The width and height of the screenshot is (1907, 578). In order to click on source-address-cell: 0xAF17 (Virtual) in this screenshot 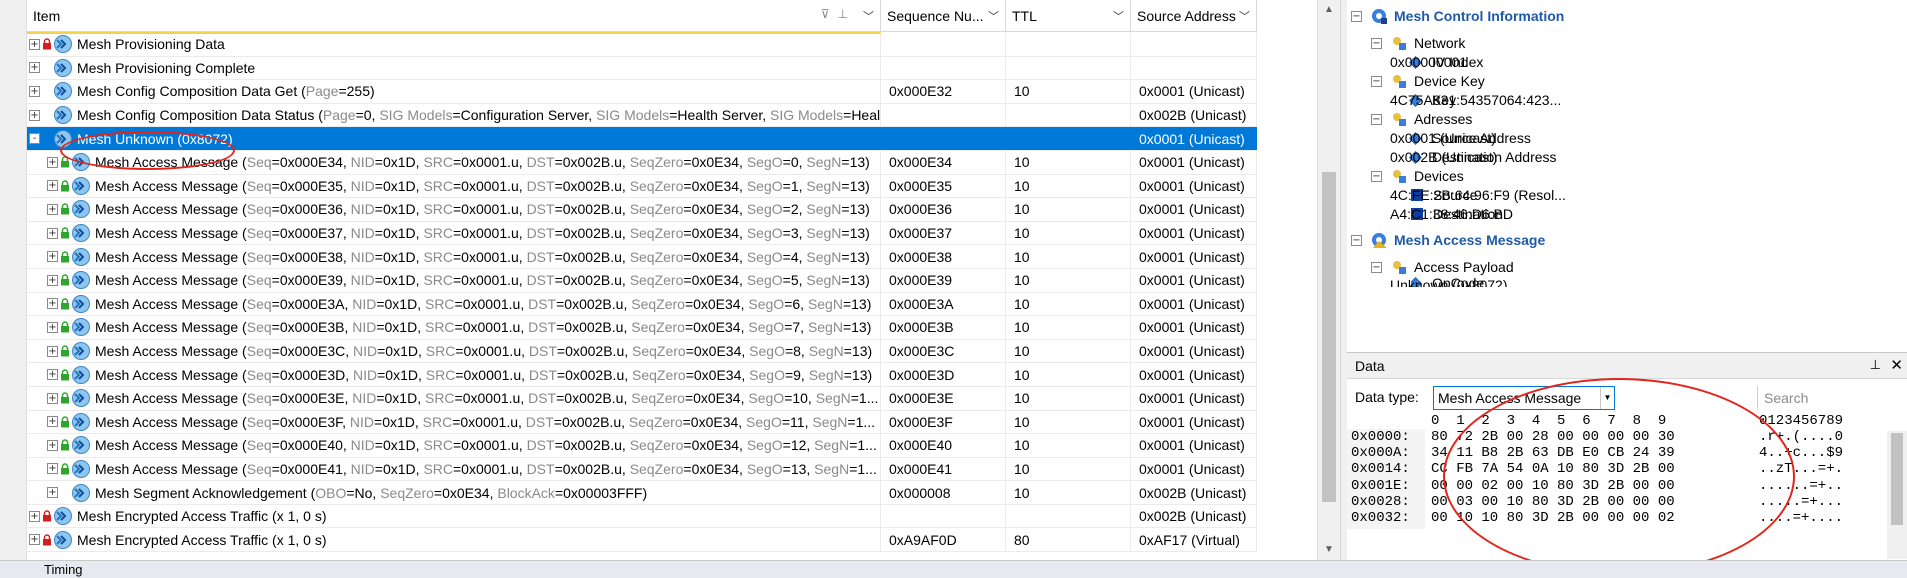, I will do `click(1194, 540)`.